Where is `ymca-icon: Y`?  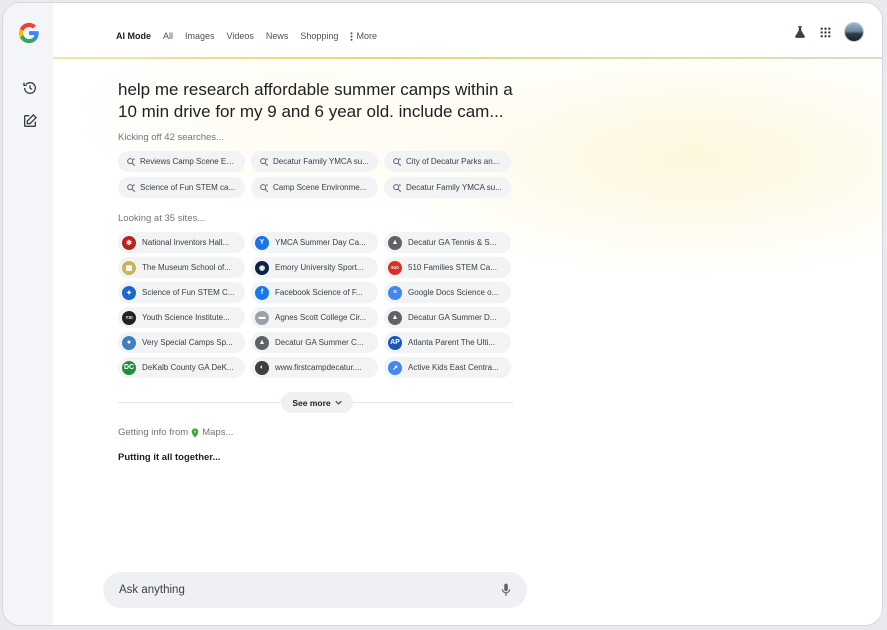
ymca-icon: Y is located at coordinates (262, 242).